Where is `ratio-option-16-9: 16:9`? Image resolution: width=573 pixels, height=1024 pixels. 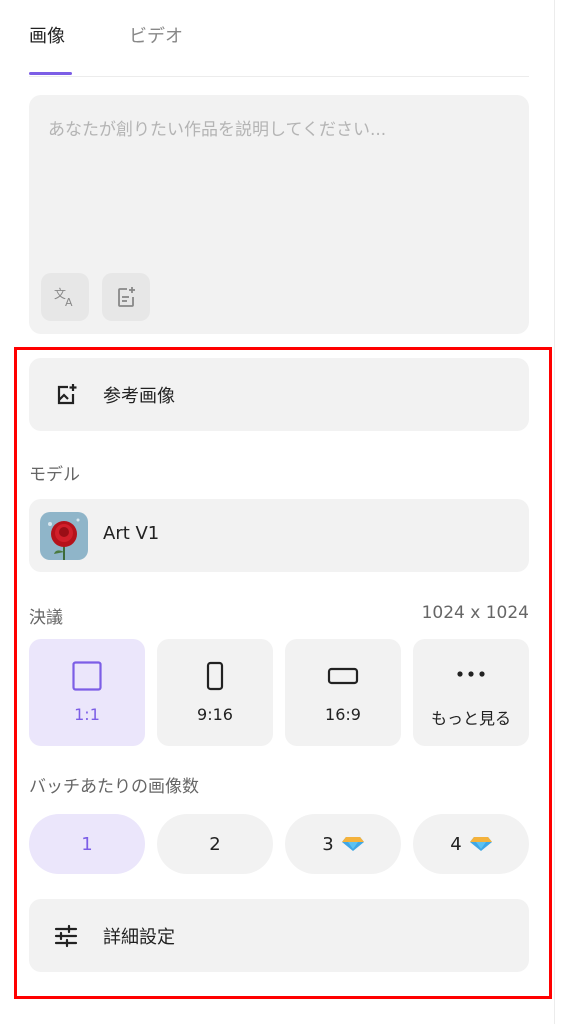 ratio-option-16-9: 16:9 is located at coordinates (343, 692).